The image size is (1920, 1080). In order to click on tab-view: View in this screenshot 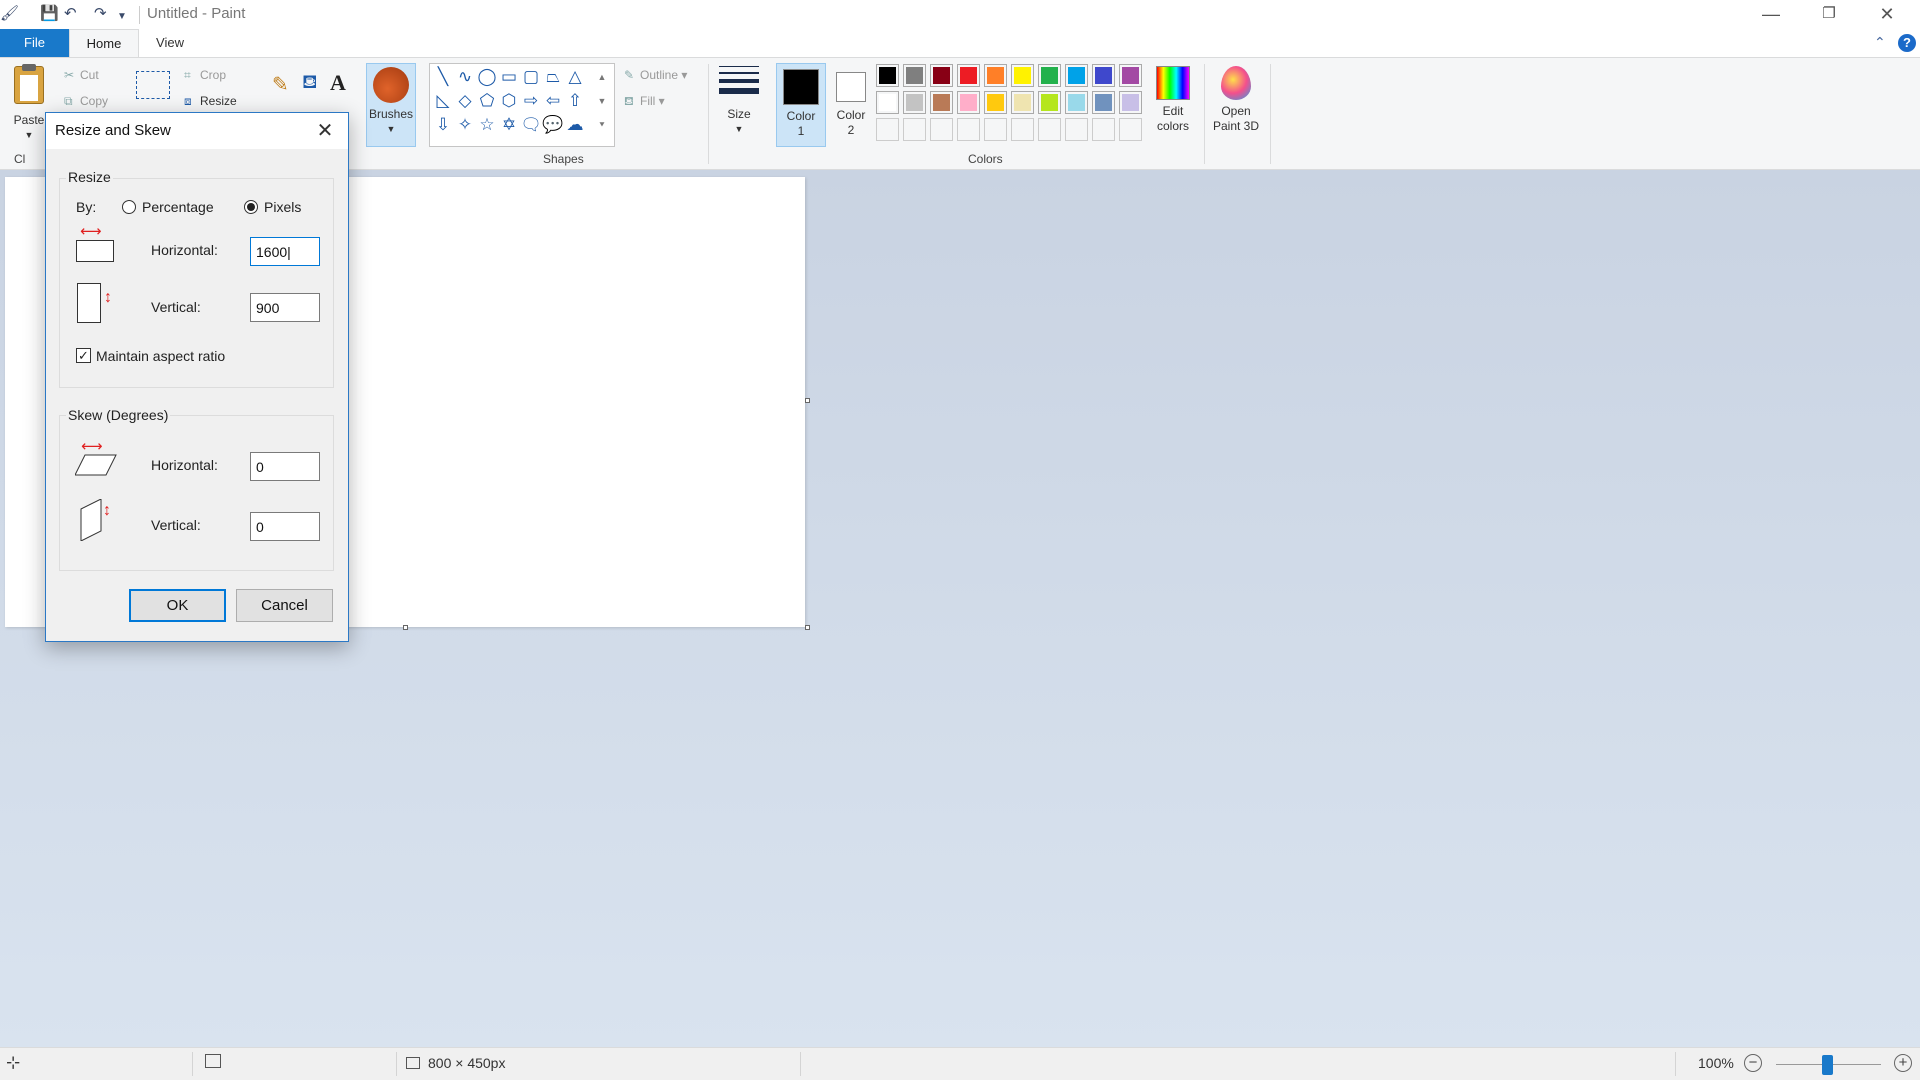, I will do `click(170, 43)`.